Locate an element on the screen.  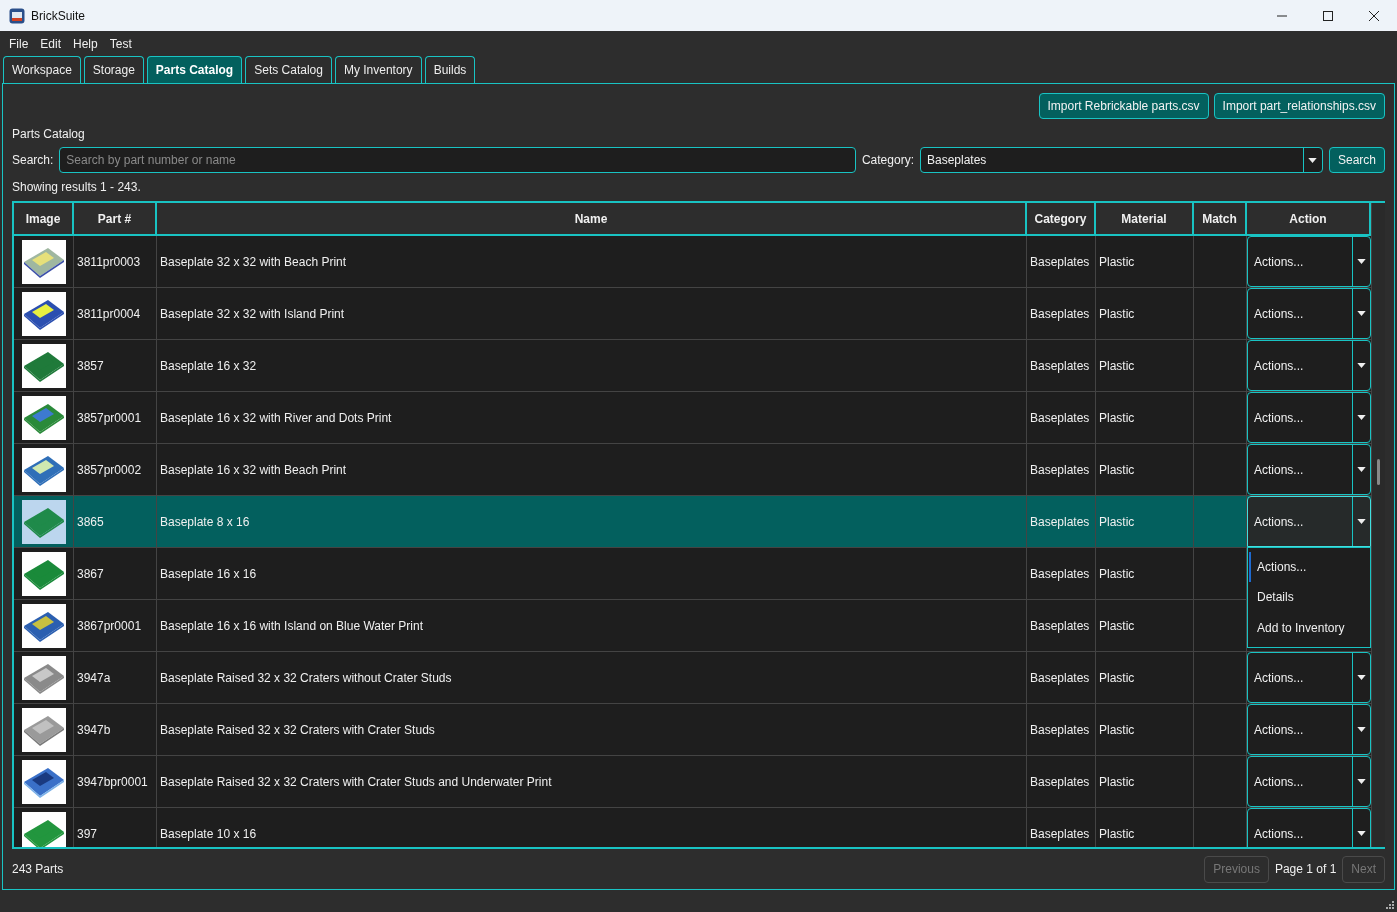
table-cell: 3865 is located at coordinates (115, 522).